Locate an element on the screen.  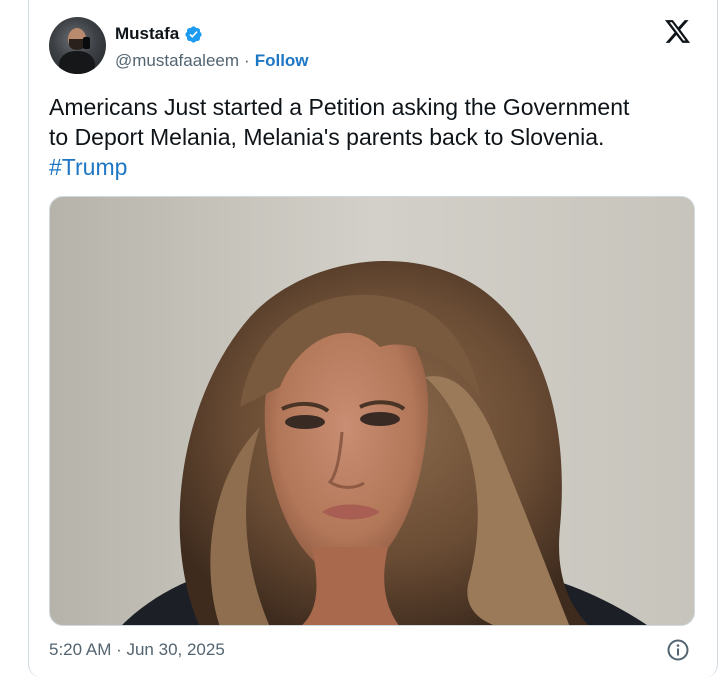
x-logo-icon is located at coordinates (678, 32).